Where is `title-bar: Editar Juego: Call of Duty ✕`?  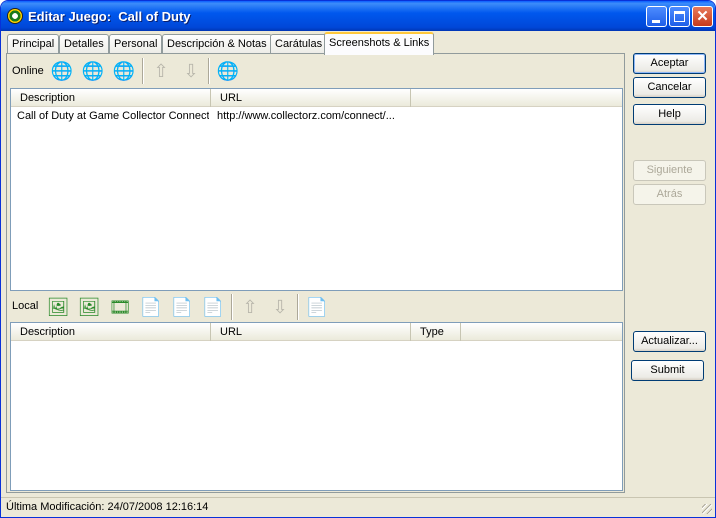
title-bar: Editar Juego: Call of Duty ✕ is located at coordinates (358, 16).